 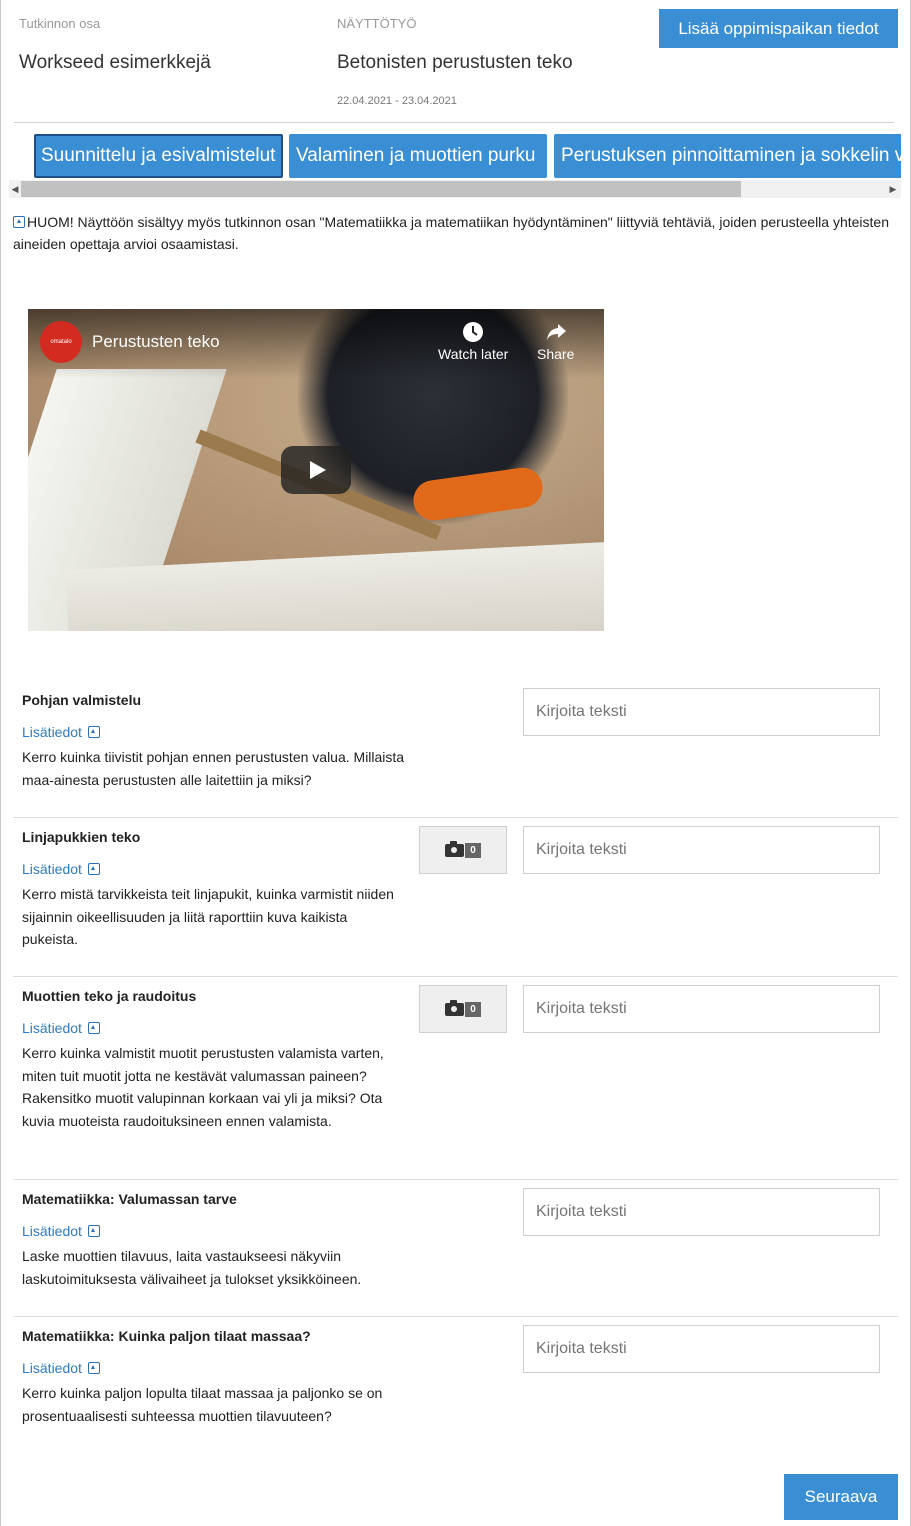 What do you see at coordinates (381, 189) in the screenshot?
I see `scrollbar-thumb` at bounding box center [381, 189].